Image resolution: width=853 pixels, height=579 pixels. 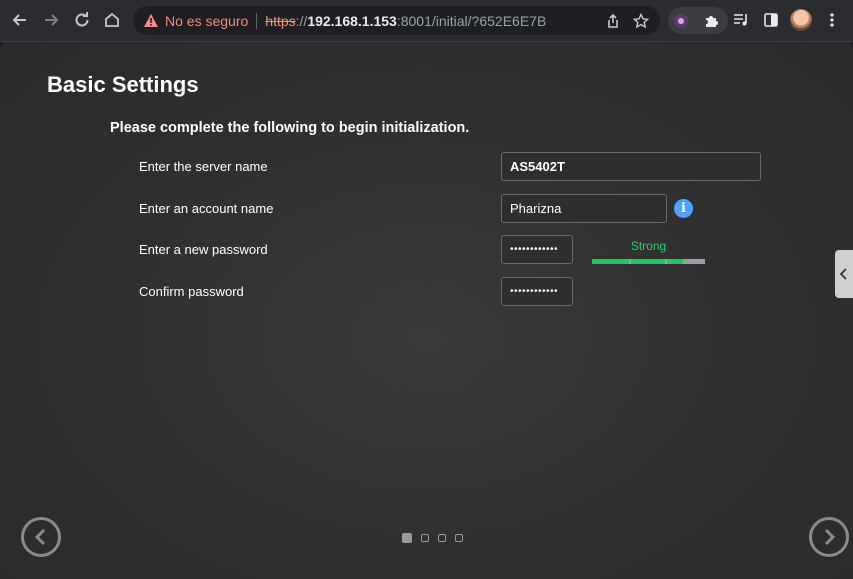 I want to click on bookmark-star-icon, so click(x=641, y=21).